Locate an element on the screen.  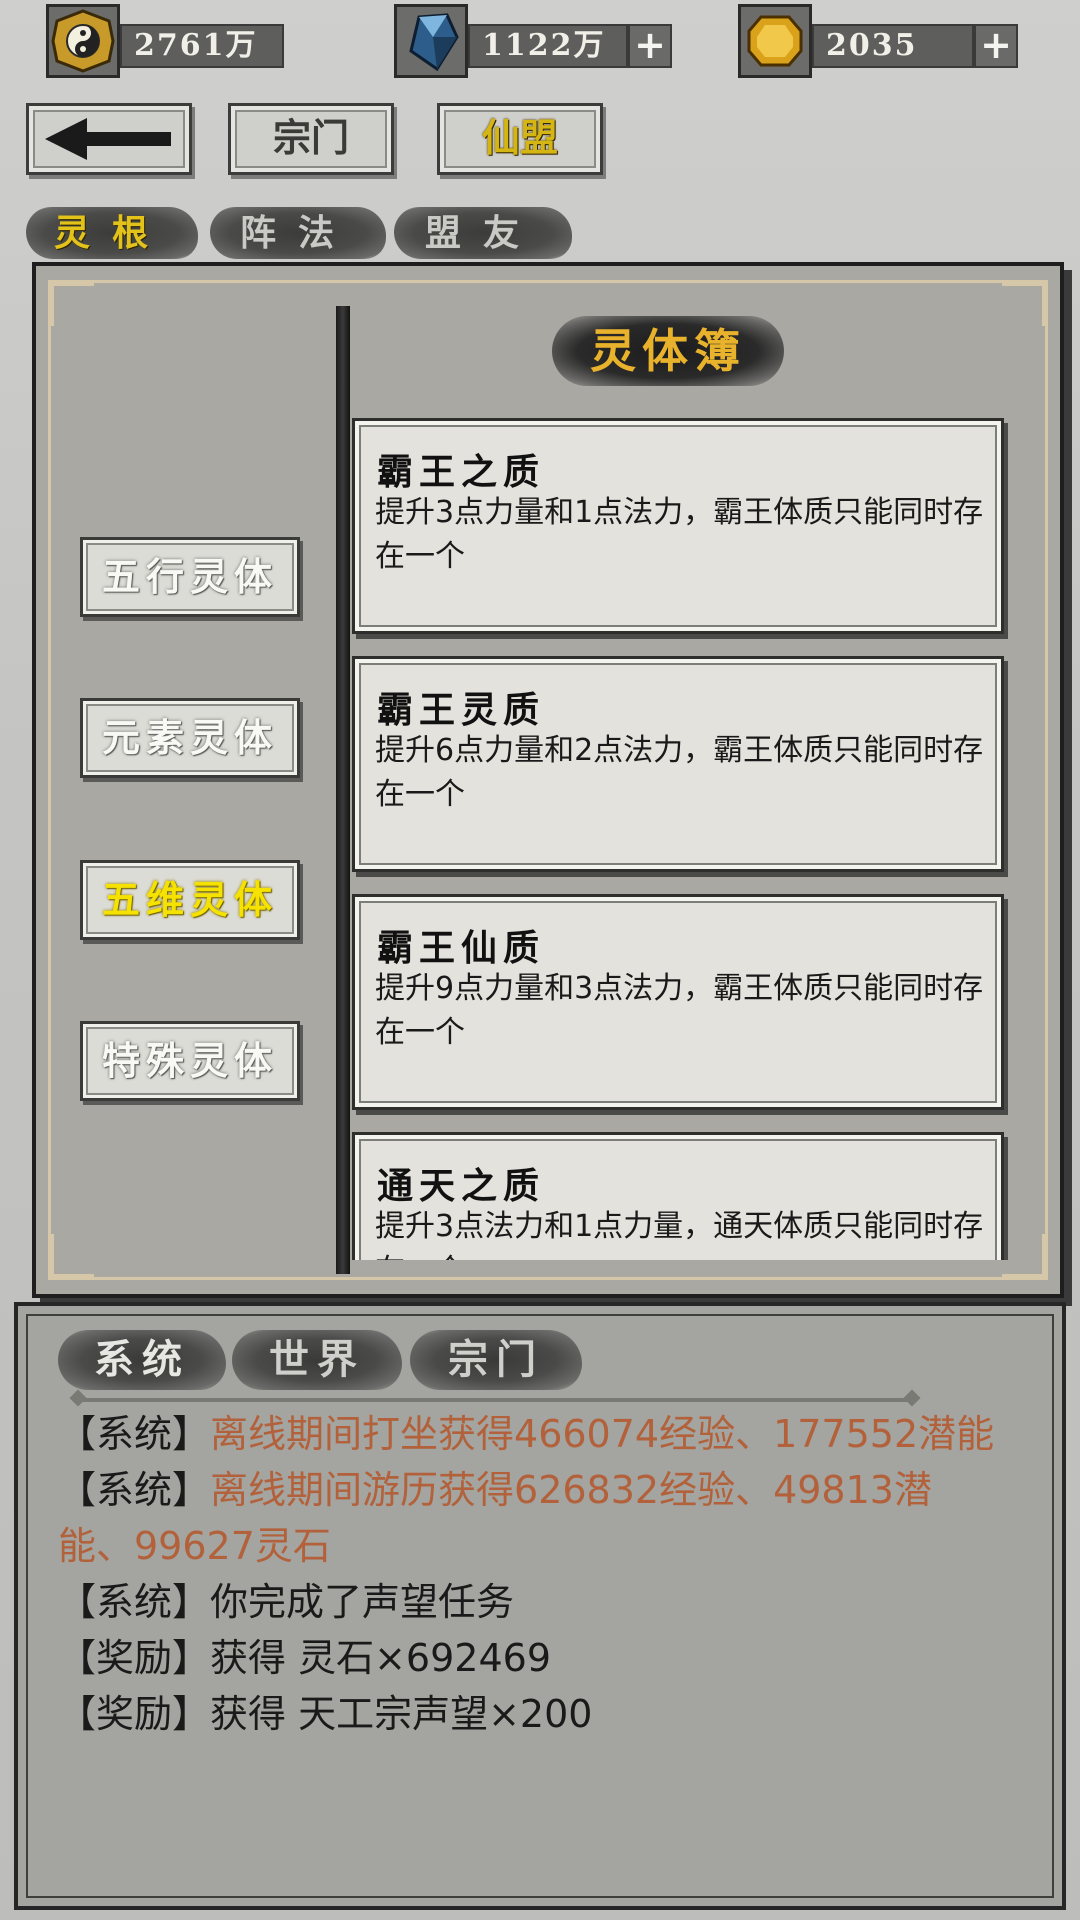
chat-message: 【系统】你完成了声望任务 is located at coordinates (528, 1602).